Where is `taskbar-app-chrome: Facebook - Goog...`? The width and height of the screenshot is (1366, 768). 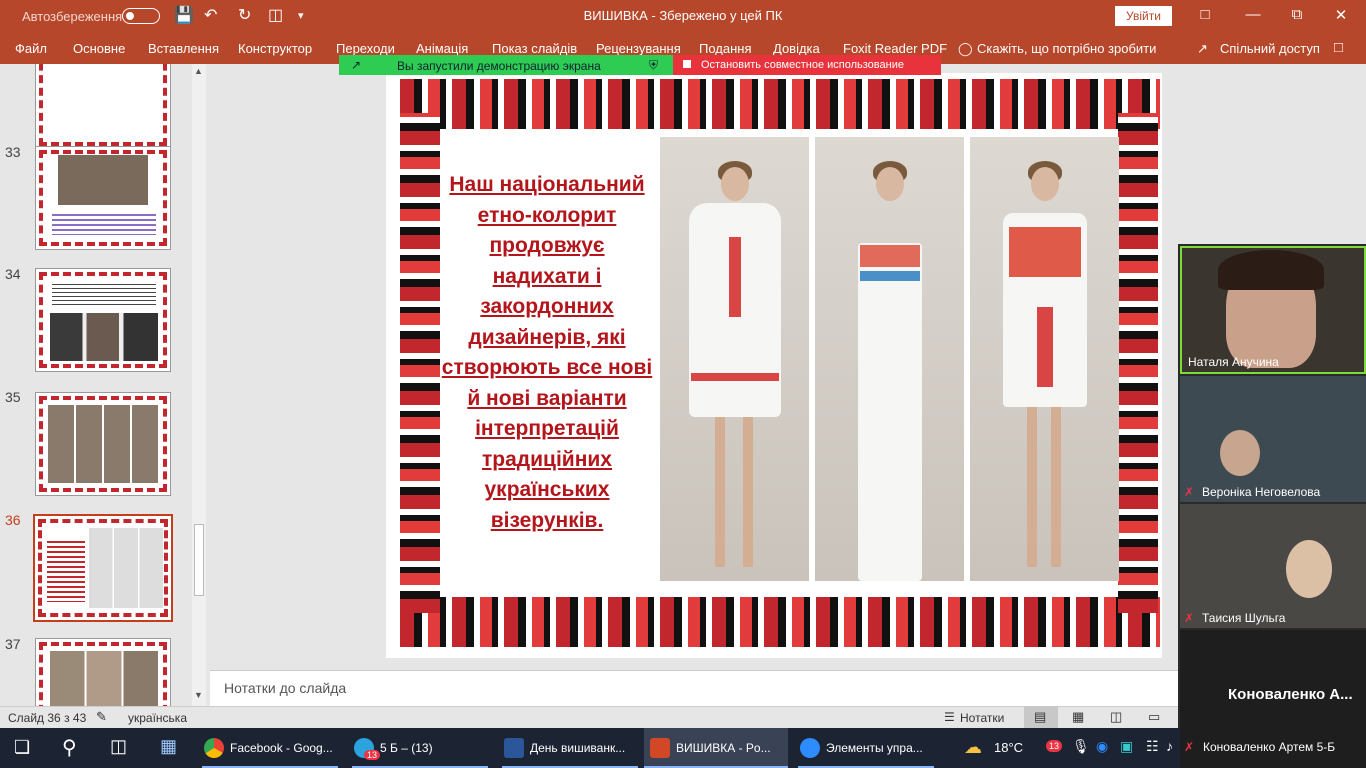
taskbar-app-chrome: Facebook - Goog... is located at coordinates (270, 748).